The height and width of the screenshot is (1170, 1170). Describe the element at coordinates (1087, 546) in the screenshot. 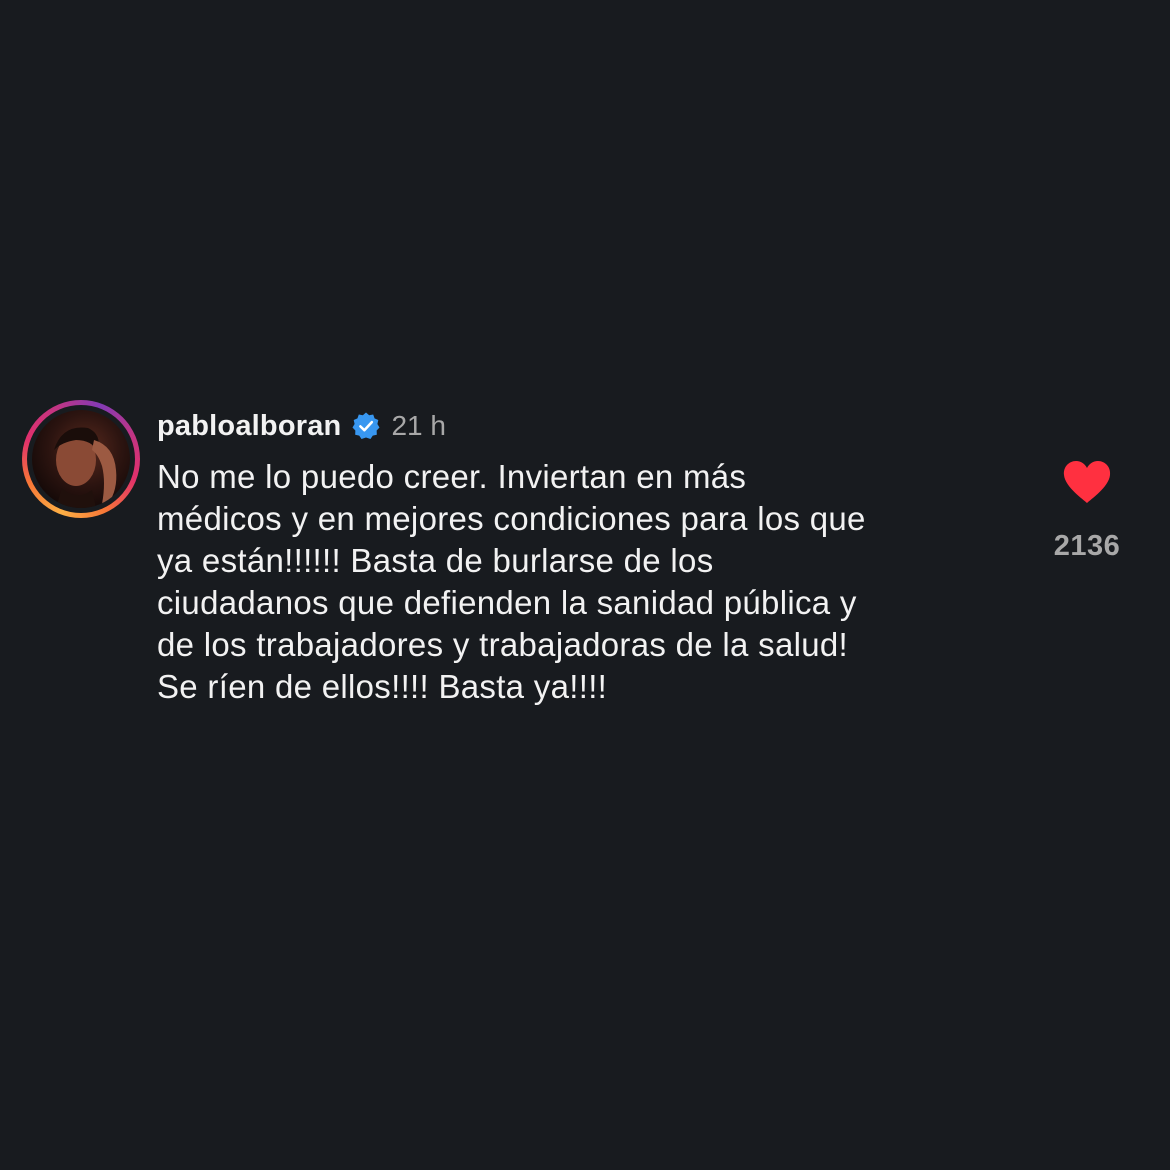

I see `like-count: 2136` at that location.